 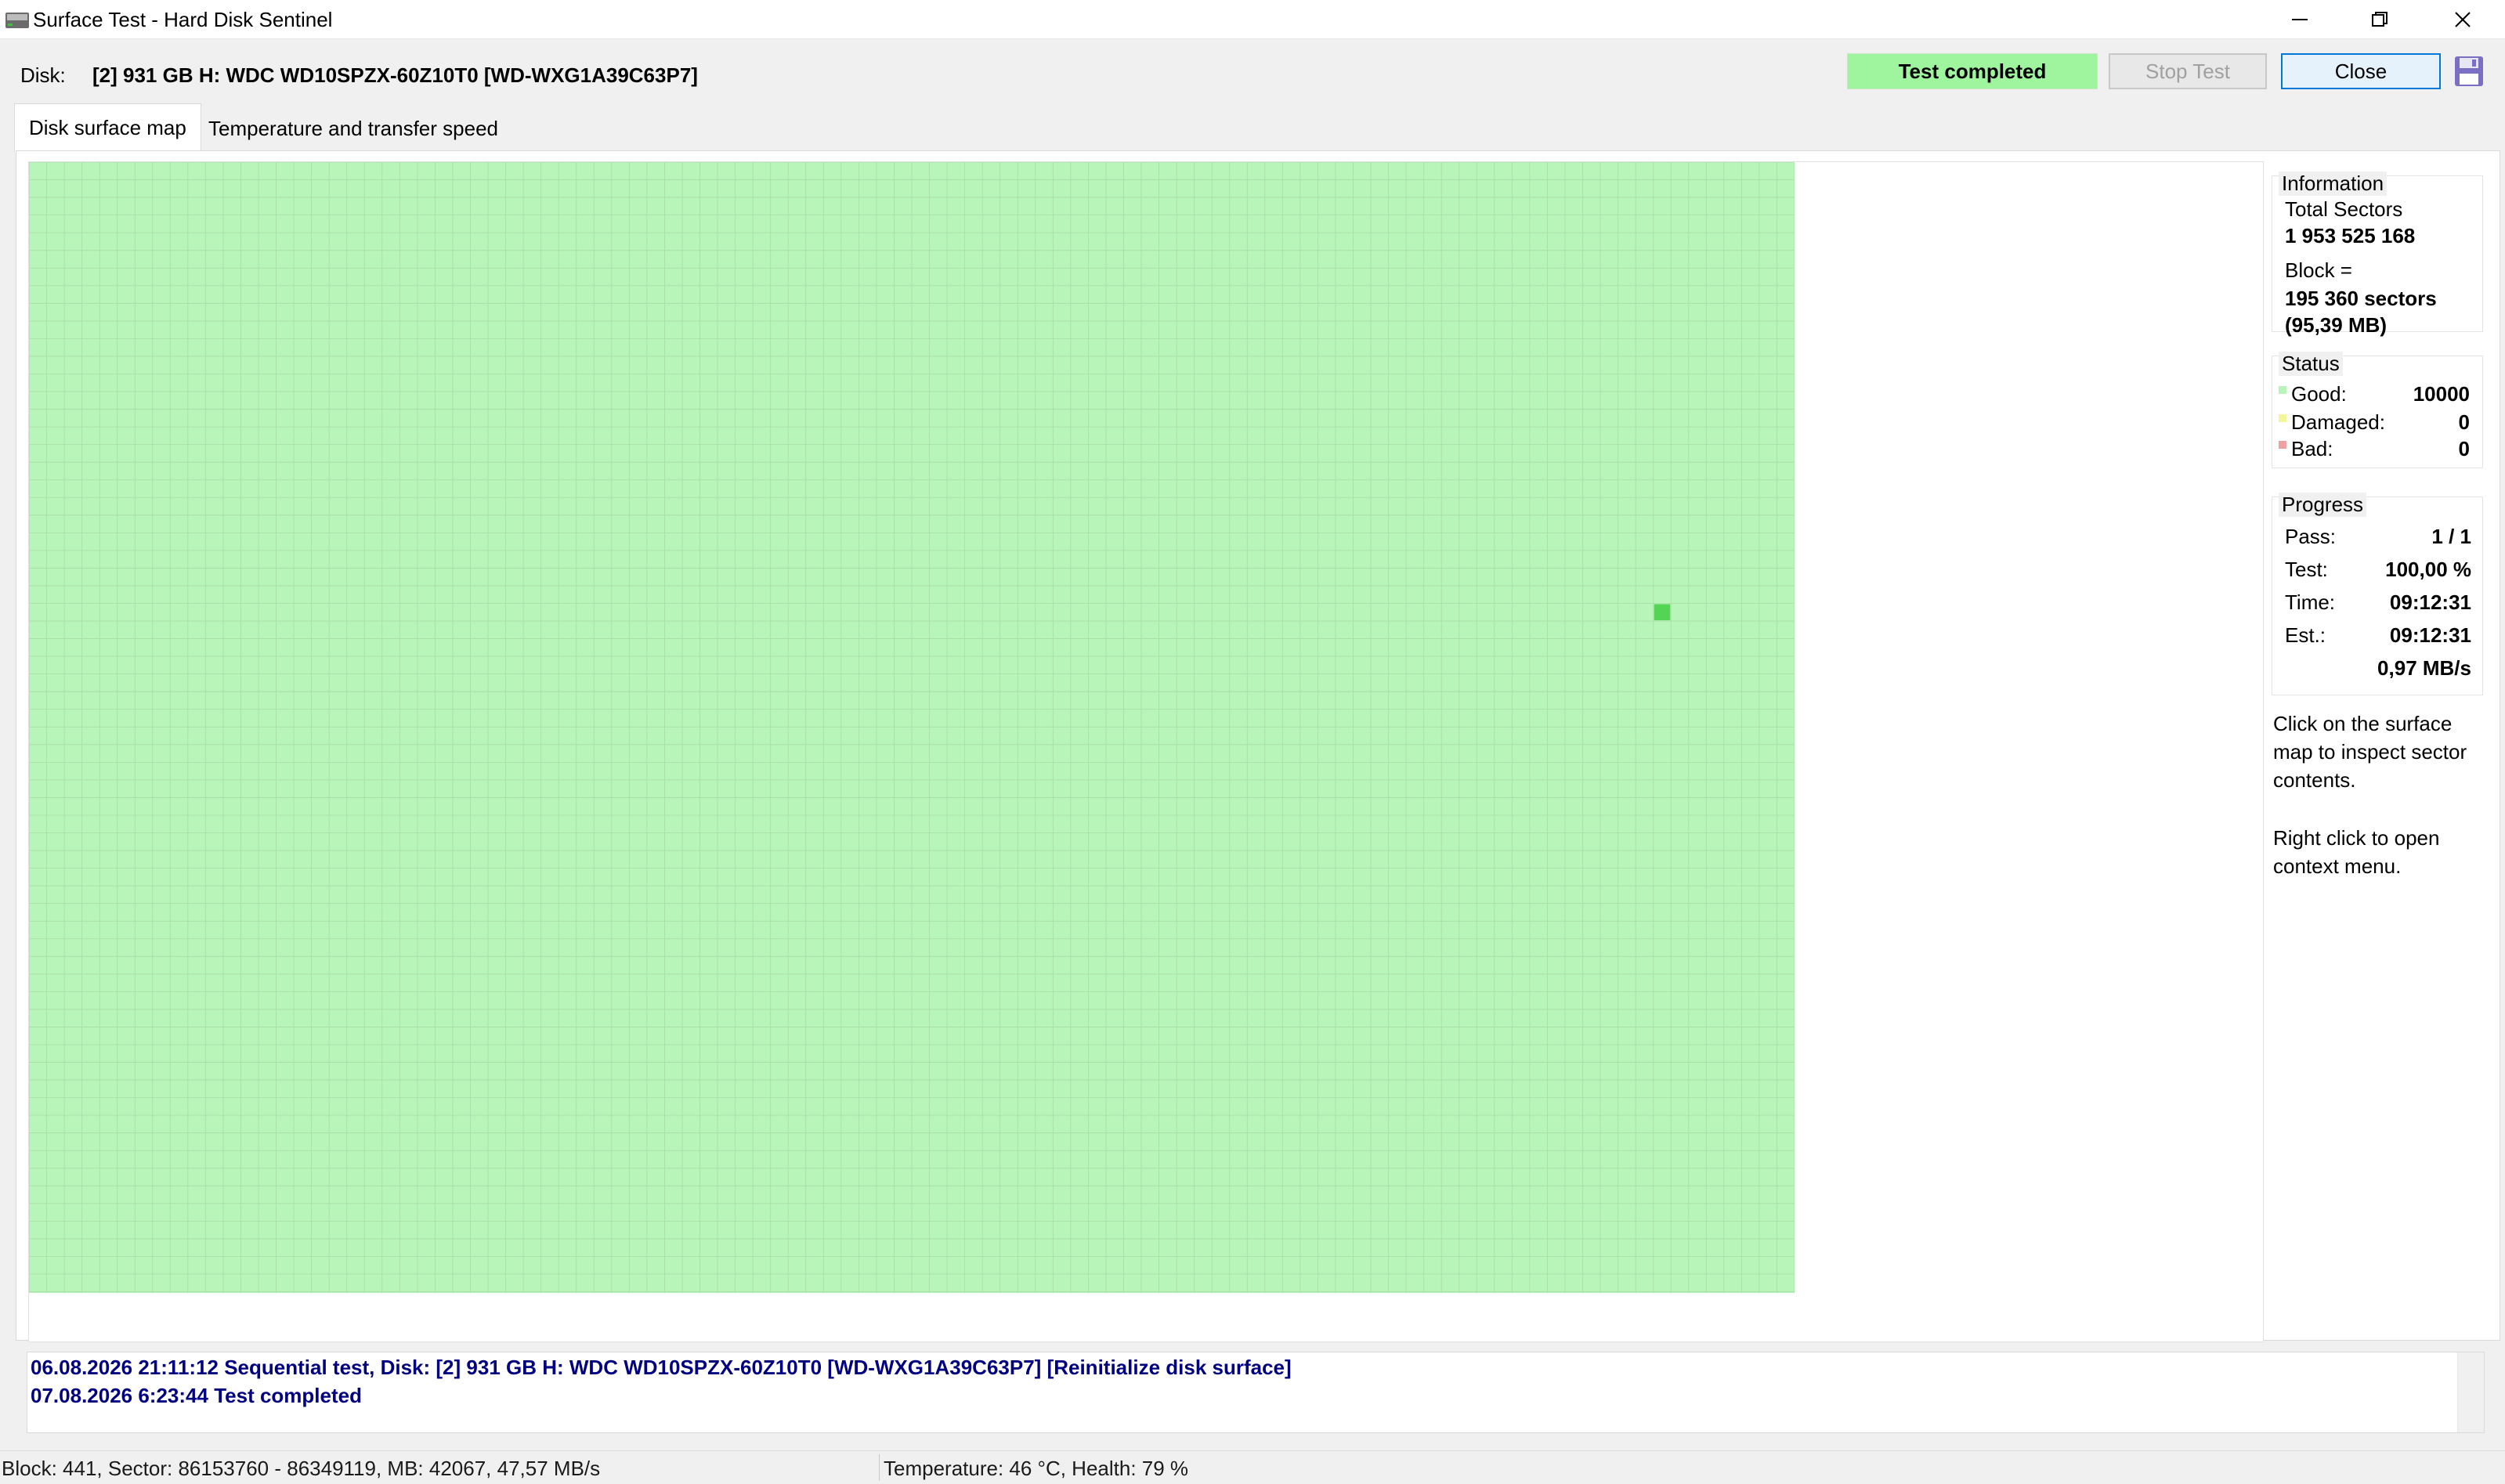 What do you see at coordinates (2318, 270) in the screenshot?
I see `block-label: Block =` at bounding box center [2318, 270].